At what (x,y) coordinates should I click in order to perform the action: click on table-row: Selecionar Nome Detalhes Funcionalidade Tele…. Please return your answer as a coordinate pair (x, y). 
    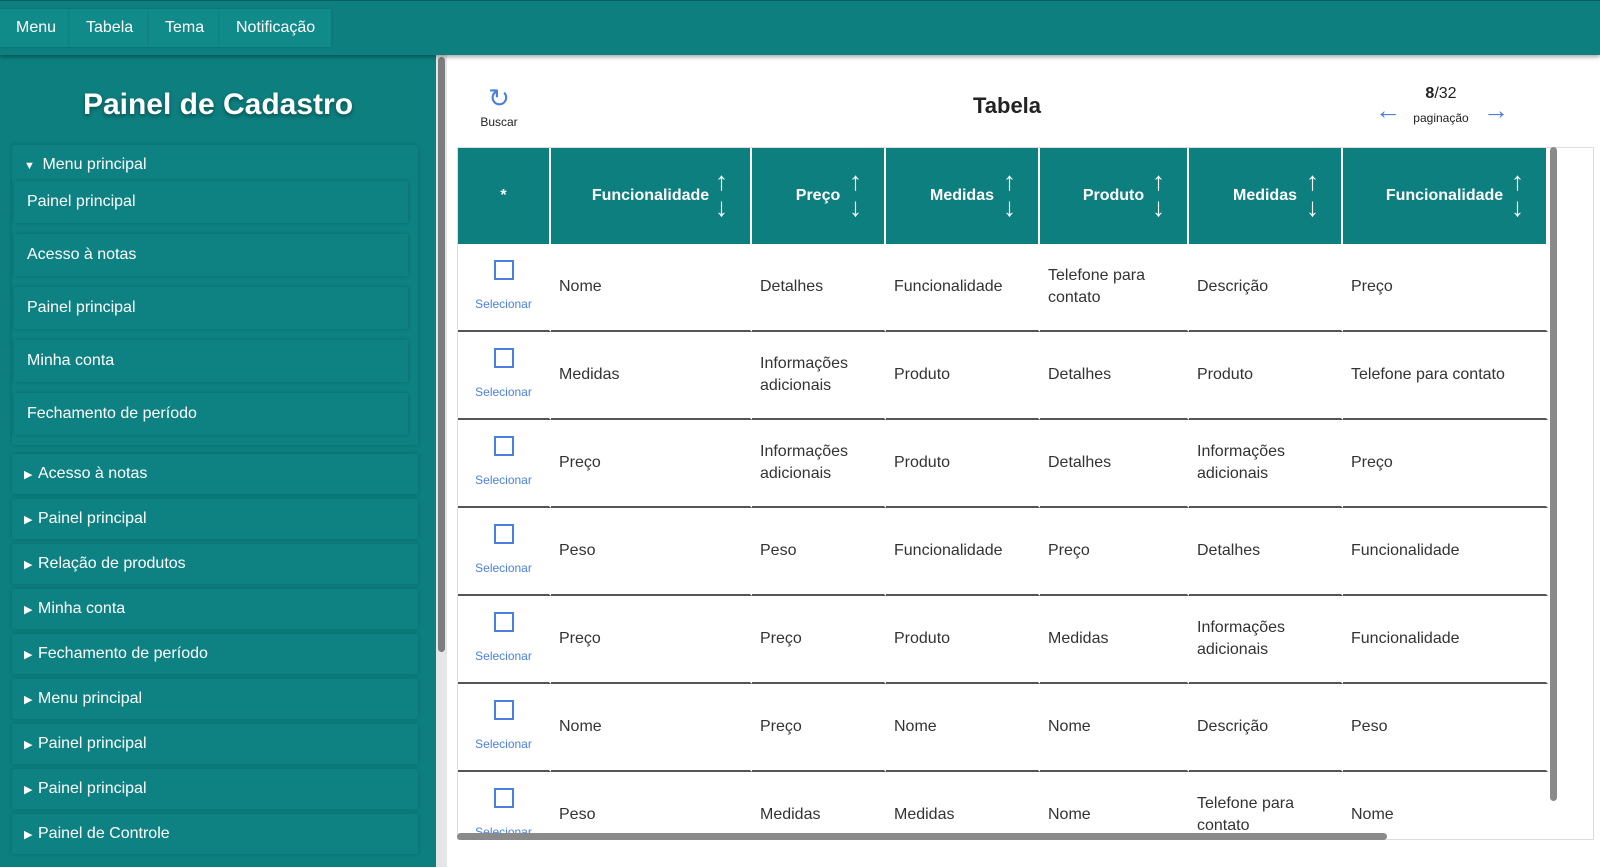
    Looking at the image, I should click on (1003, 288).